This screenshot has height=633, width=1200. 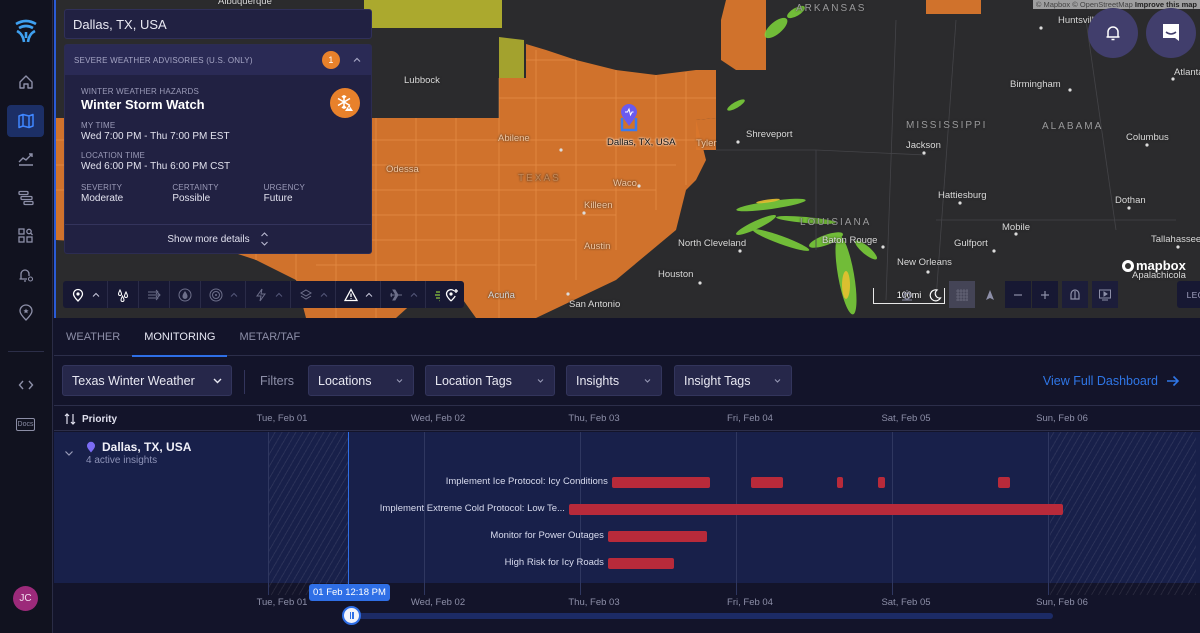 I want to click on fire-layer-button, so click(x=185, y=295).